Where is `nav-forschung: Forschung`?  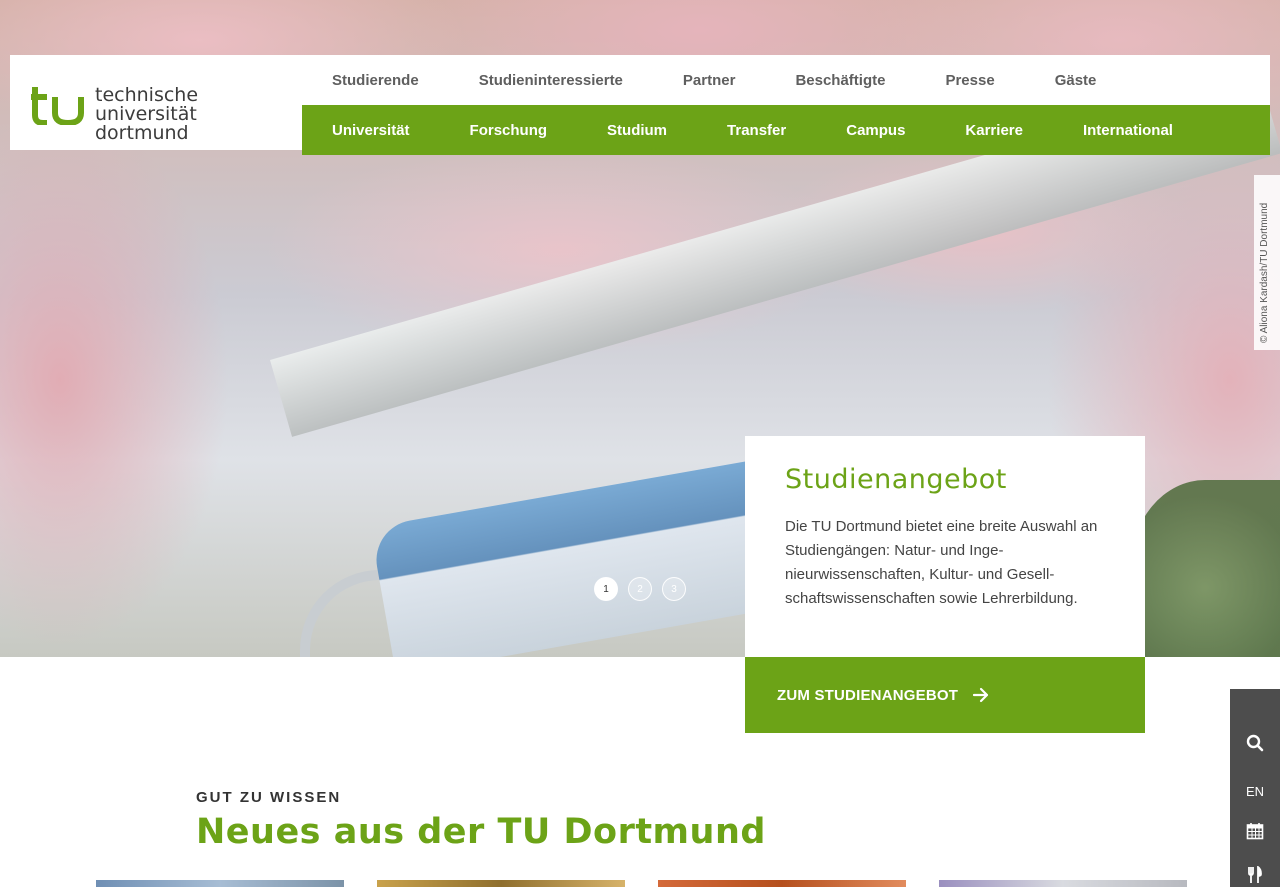
nav-forschung: Forschung is located at coordinates (509, 130).